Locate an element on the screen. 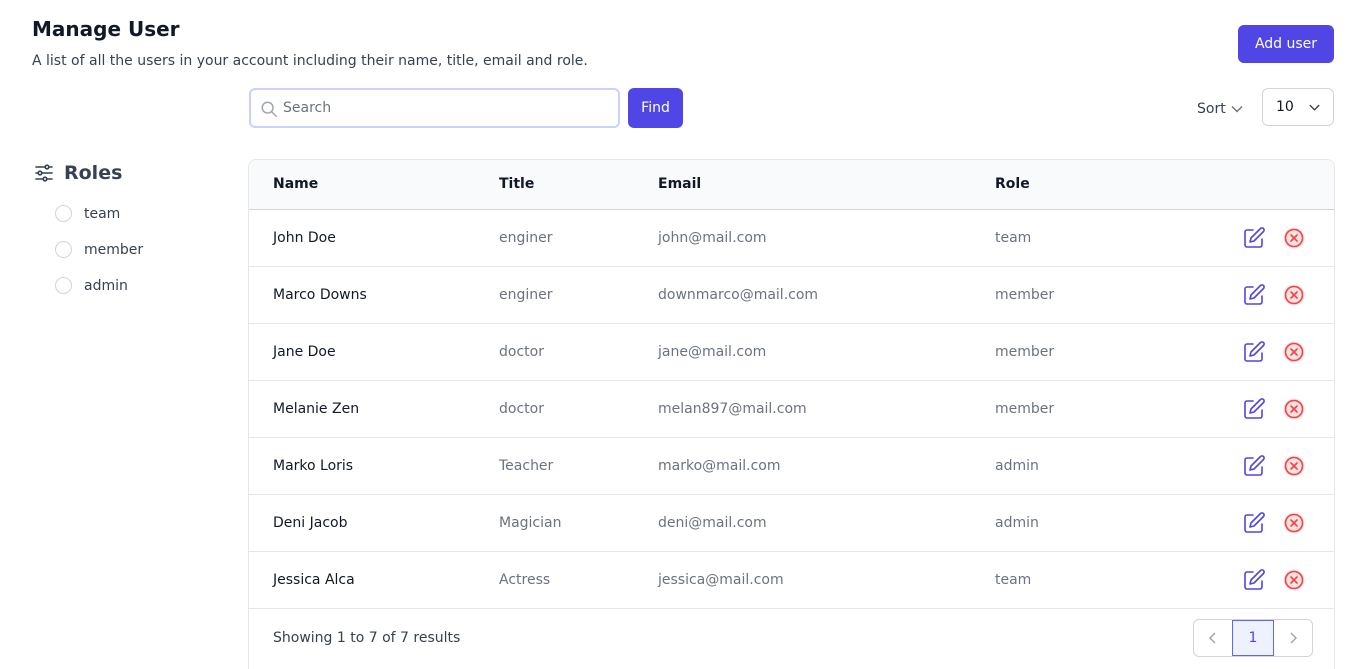  sort-button: Sort is located at coordinates (1220, 109).